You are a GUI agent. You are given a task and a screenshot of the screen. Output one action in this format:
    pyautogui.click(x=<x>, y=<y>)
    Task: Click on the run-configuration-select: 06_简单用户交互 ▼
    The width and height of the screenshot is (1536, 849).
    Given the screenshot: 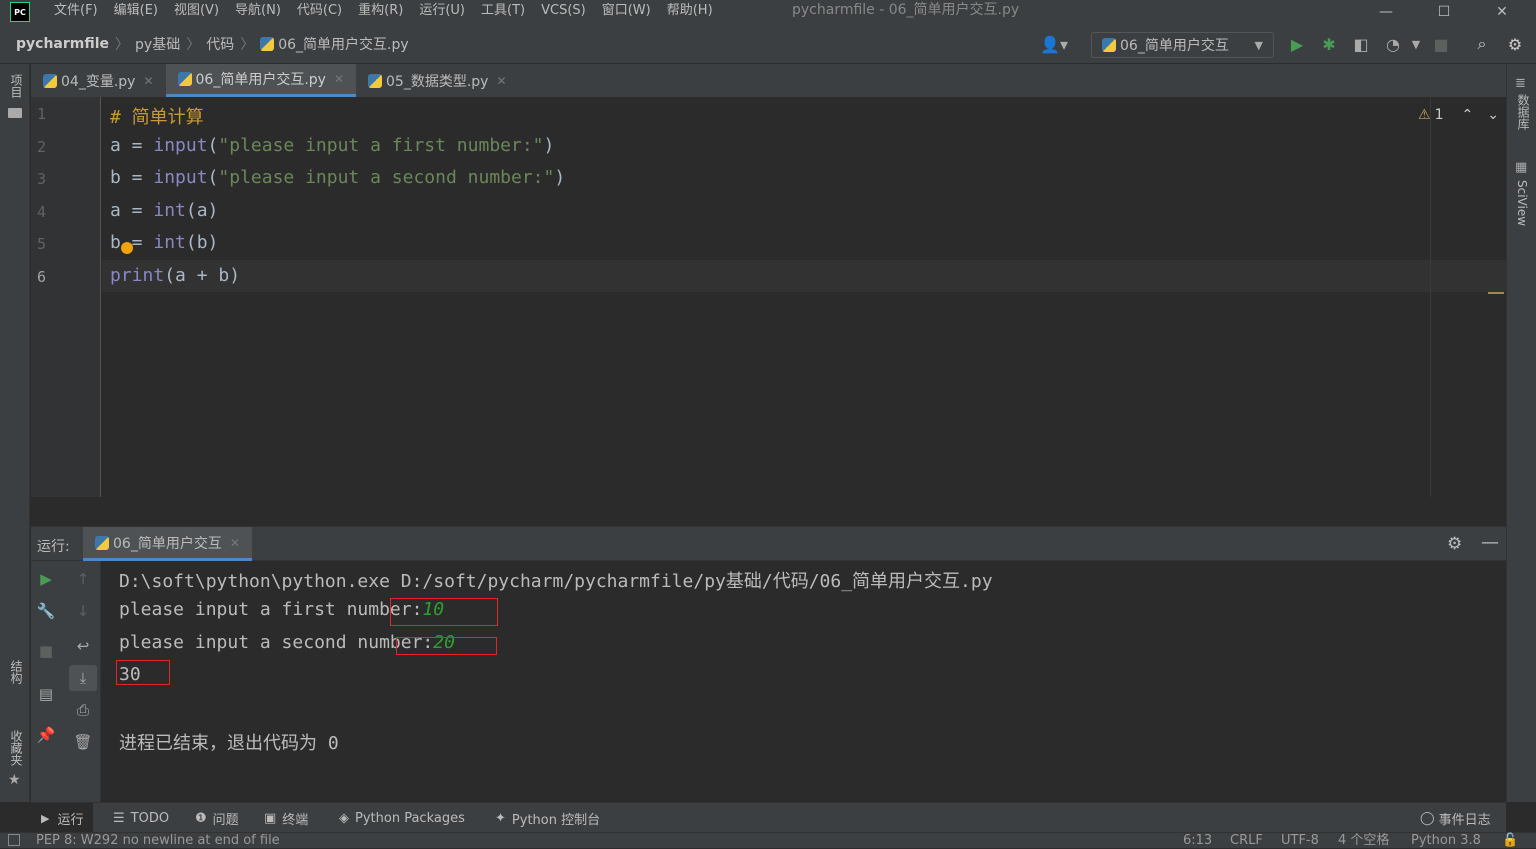 What is the action you would take?
    pyautogui.click(x=1182, y=45)
    